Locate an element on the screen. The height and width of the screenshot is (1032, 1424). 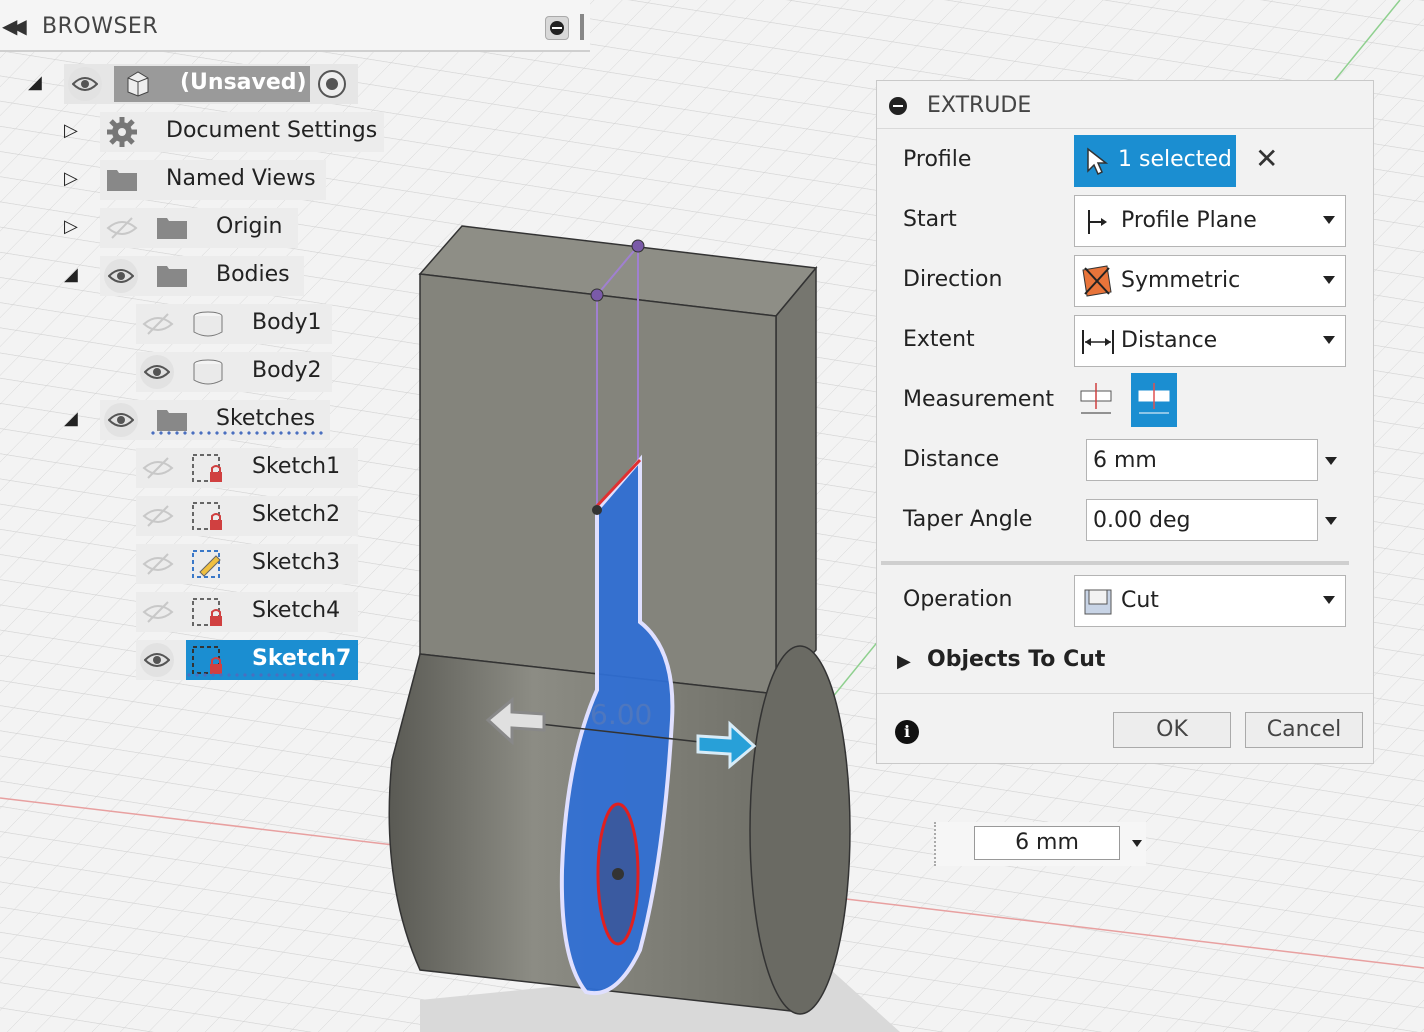
extrude-header: EXTRUDE is located at coordinates (1125, 105).